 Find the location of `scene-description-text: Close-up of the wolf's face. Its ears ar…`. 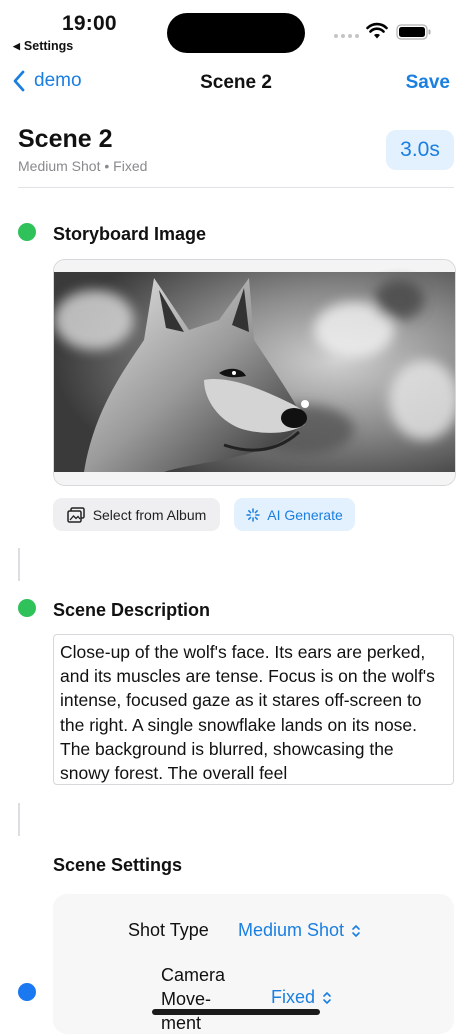

scene-description-text: Close-up of the wolf's face. Its ears ar… is located at coordinates (247, 713).